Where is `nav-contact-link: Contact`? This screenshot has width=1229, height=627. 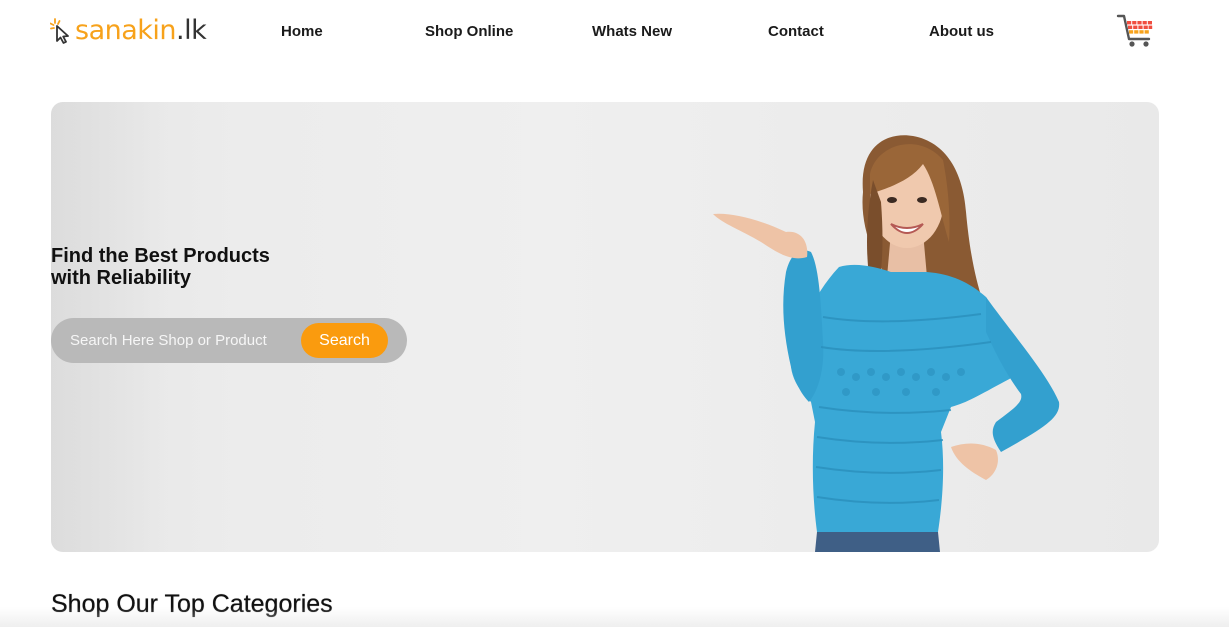
nav-contact-link: Contact is located at coordinates (796, 31).